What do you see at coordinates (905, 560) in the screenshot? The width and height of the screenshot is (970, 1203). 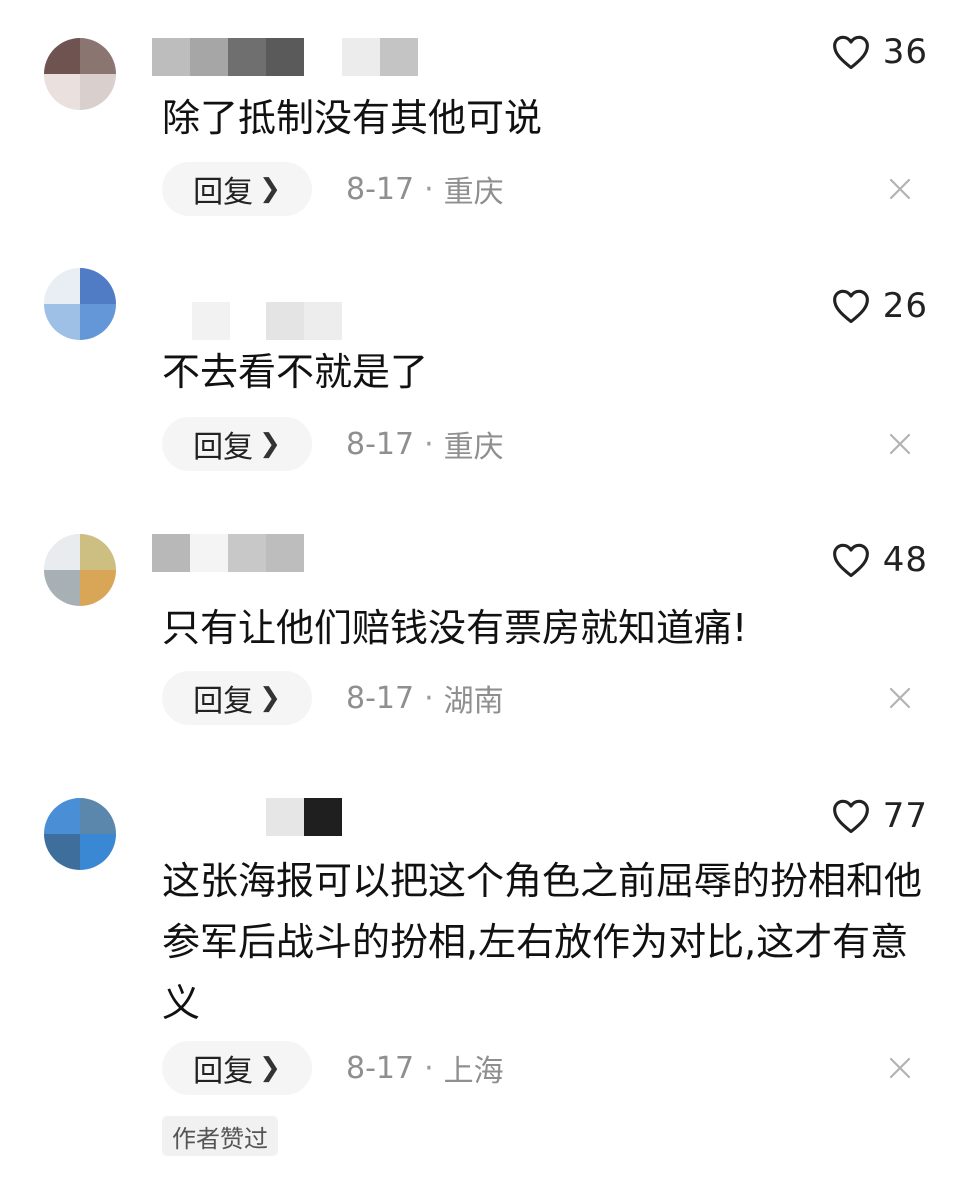 I see `like-count: 48` at bounding box center [905, 560].